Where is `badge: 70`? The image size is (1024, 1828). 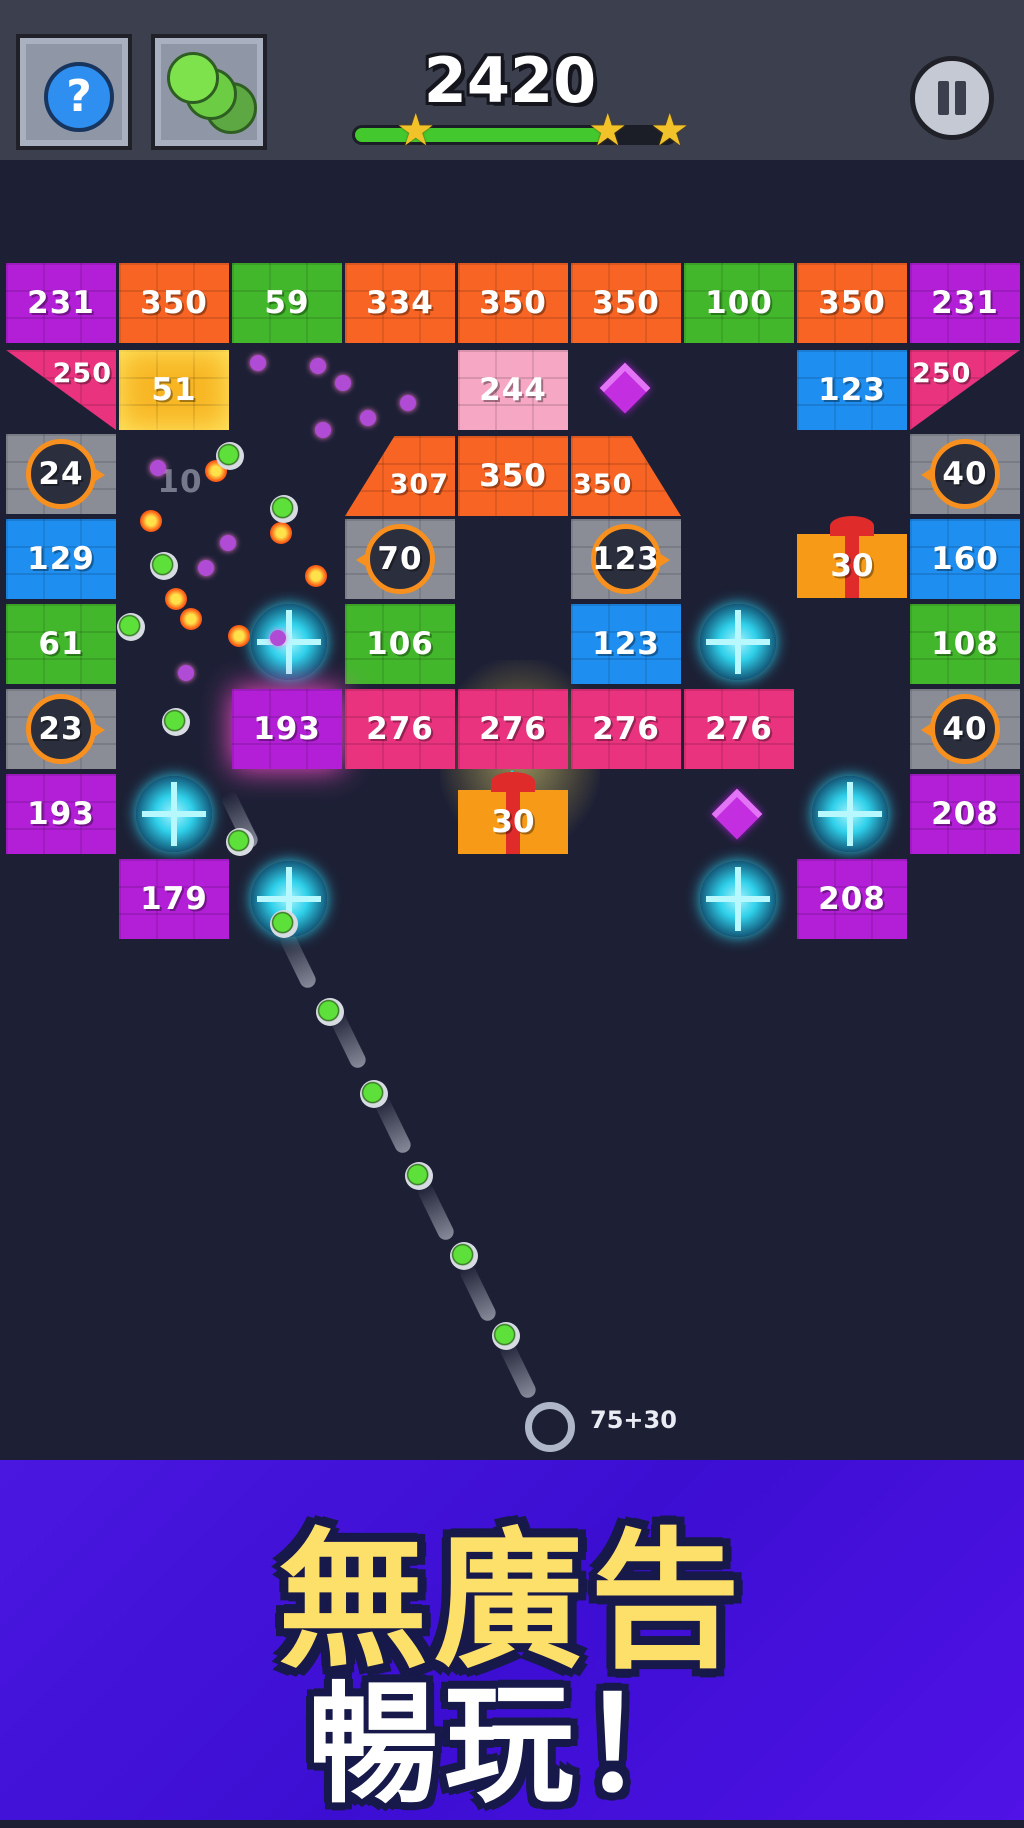 badge: 70 is located at coordinates (395, 559).